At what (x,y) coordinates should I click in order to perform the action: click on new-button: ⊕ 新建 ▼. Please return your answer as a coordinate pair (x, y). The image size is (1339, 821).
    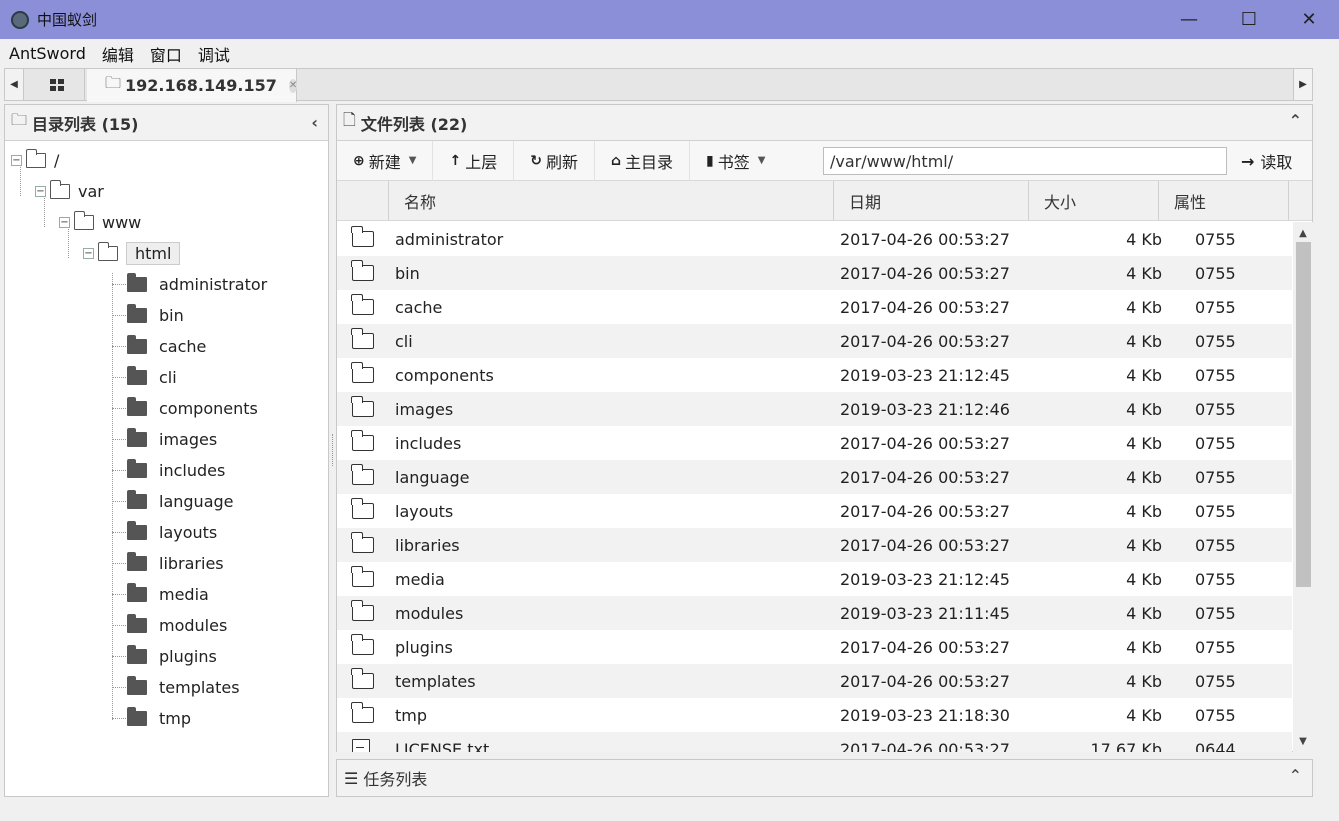
    Looking at the image, I should click on (385, 160).